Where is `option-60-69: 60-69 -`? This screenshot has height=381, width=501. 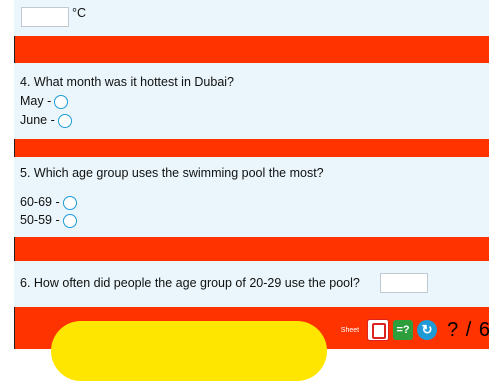 option-60-69: 60-69 - is located at coordinates (48, 202).